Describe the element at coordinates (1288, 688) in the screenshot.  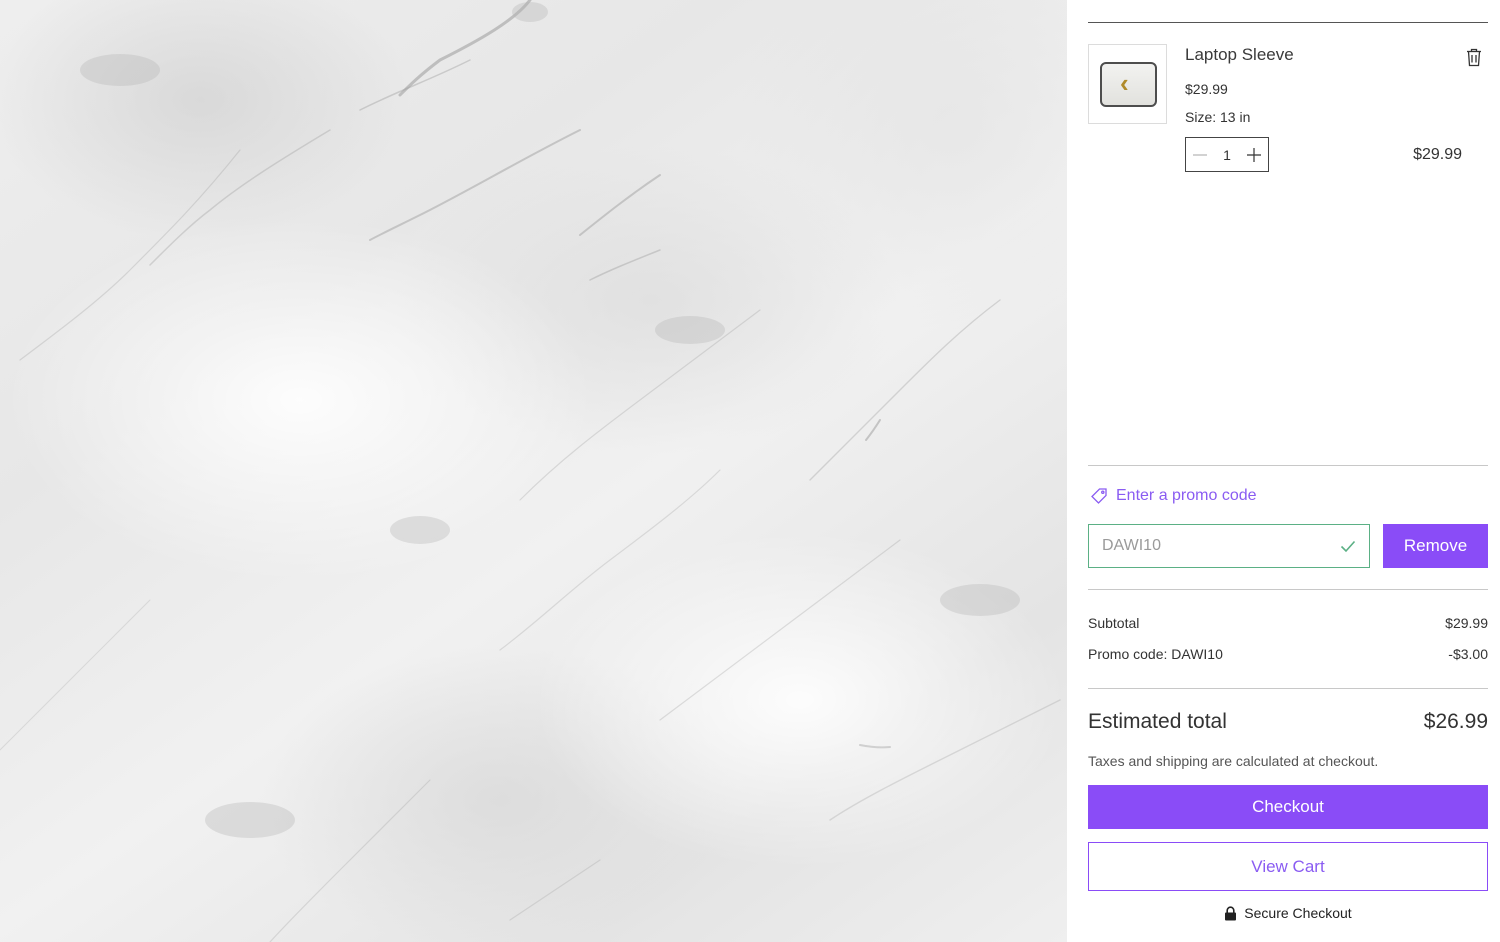
I see `summary-divider` at that location.